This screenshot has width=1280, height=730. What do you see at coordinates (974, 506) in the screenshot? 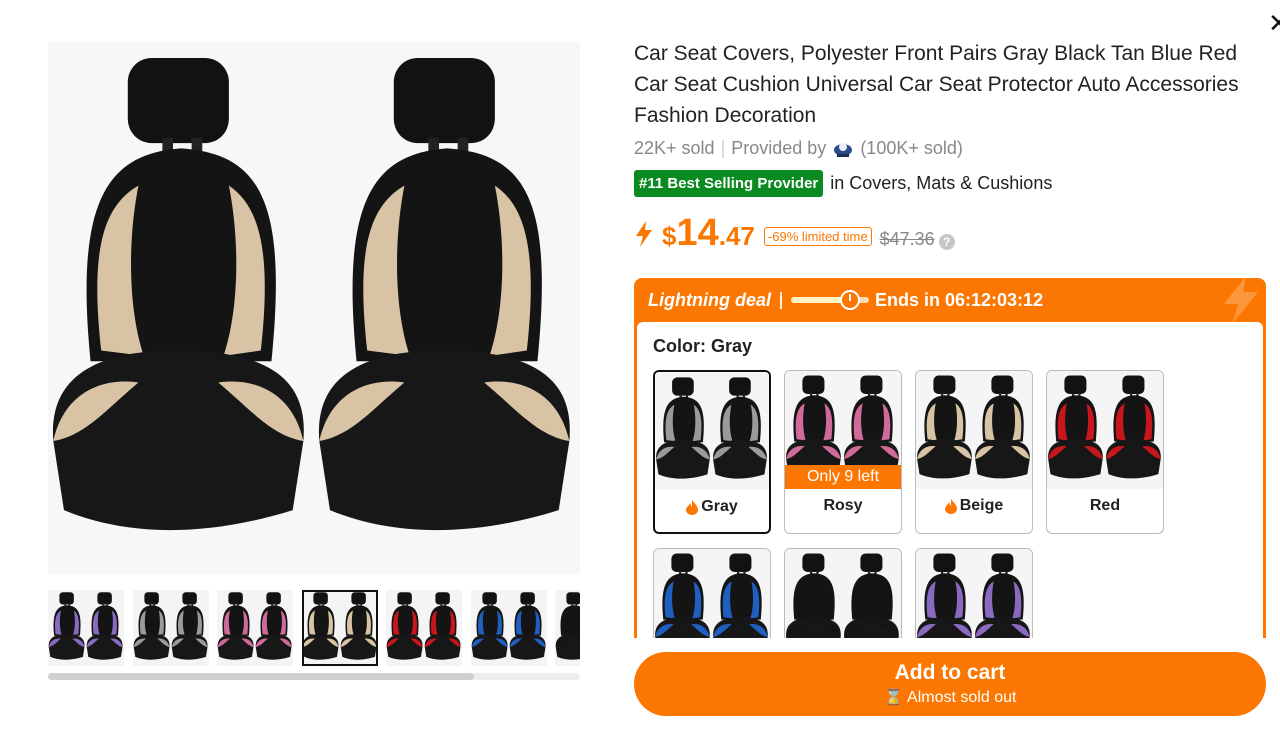
I see `color-option-label: Beige` at bounding box center [974, 506].